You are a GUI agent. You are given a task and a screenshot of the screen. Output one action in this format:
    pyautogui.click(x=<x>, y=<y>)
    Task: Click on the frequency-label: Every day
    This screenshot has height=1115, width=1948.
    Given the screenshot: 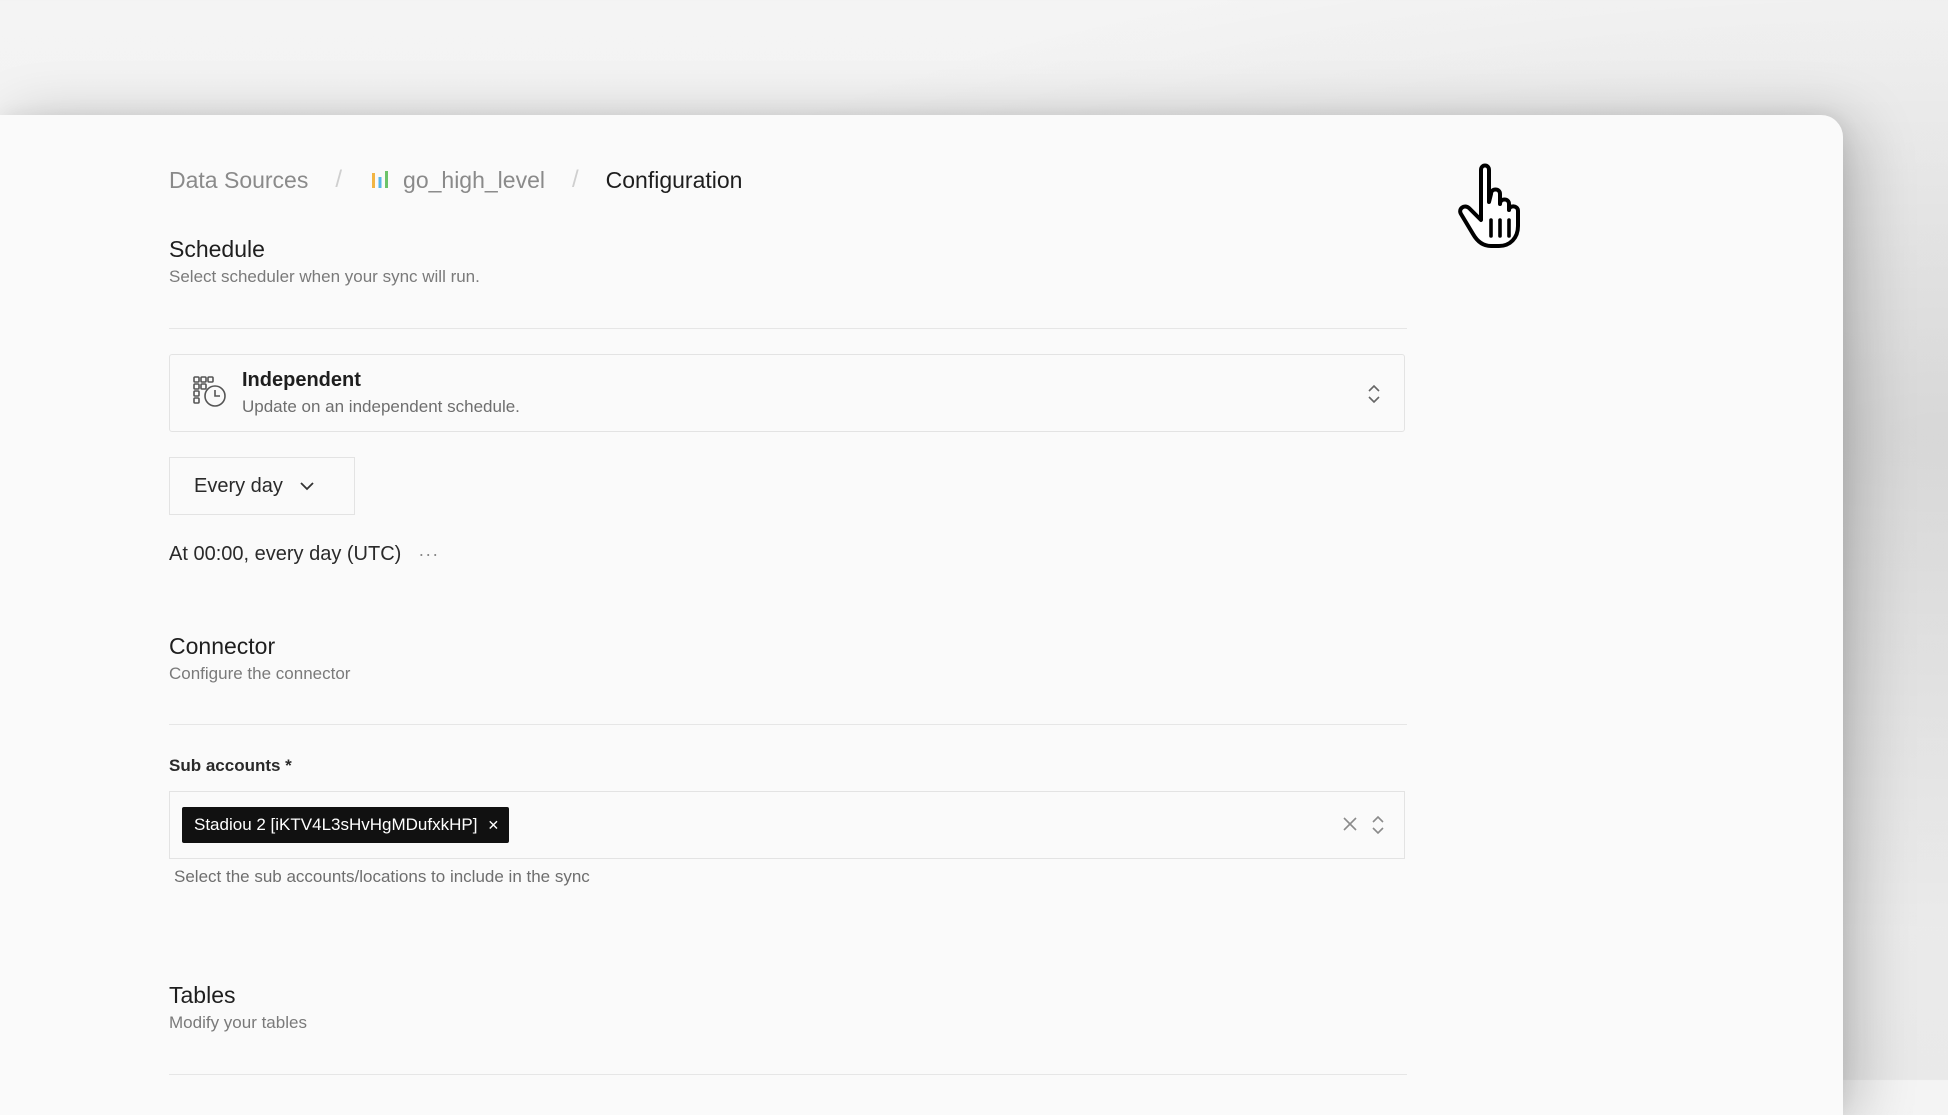 What is the action you would take?
    pyautogui.click(x=238, y=485)
    